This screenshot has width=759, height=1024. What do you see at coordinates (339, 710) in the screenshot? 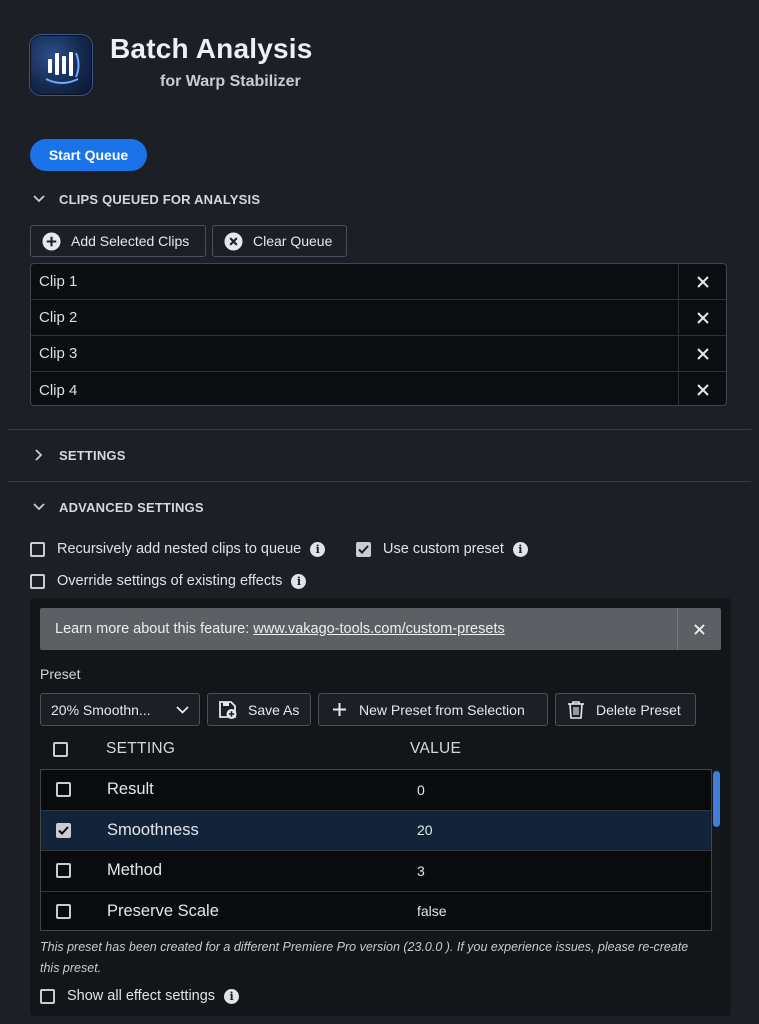
I see `plus-icon` at bounding box center [339, 710].